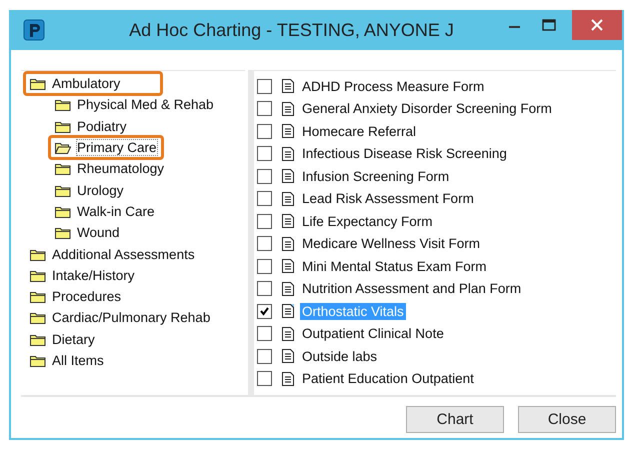  What do you see at coordinates (394, 154) in the screenshot?
I see `form-item: Infectious Disease Risk Screening` at bounding box center [394, 154].